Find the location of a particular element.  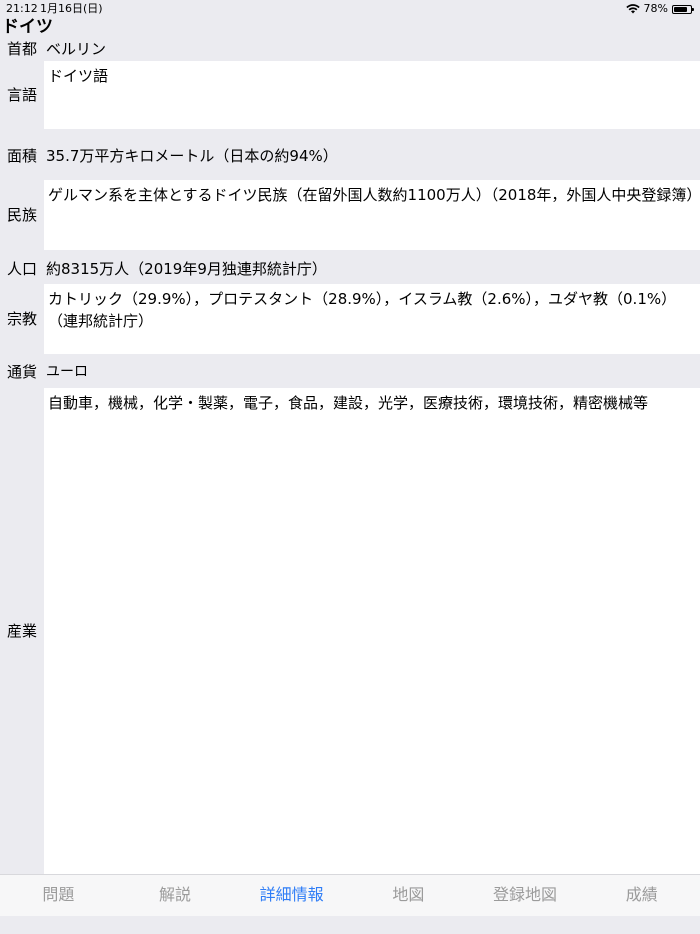

ethnicity-label: 民族 is located at coordinates (21, 215).